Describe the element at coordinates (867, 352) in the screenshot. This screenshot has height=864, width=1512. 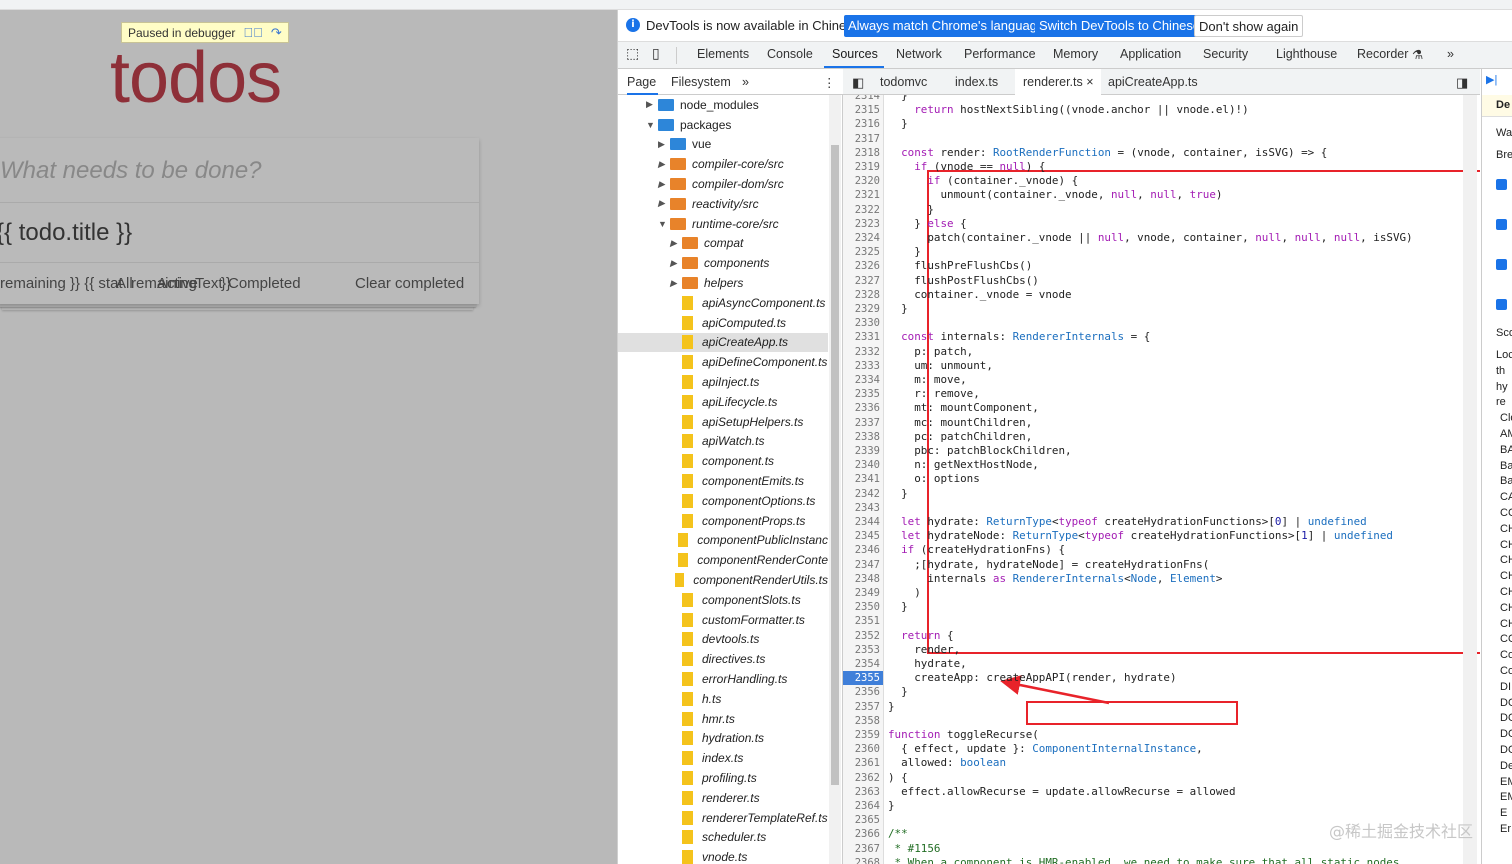
I see `line-number: 2332` at that location.